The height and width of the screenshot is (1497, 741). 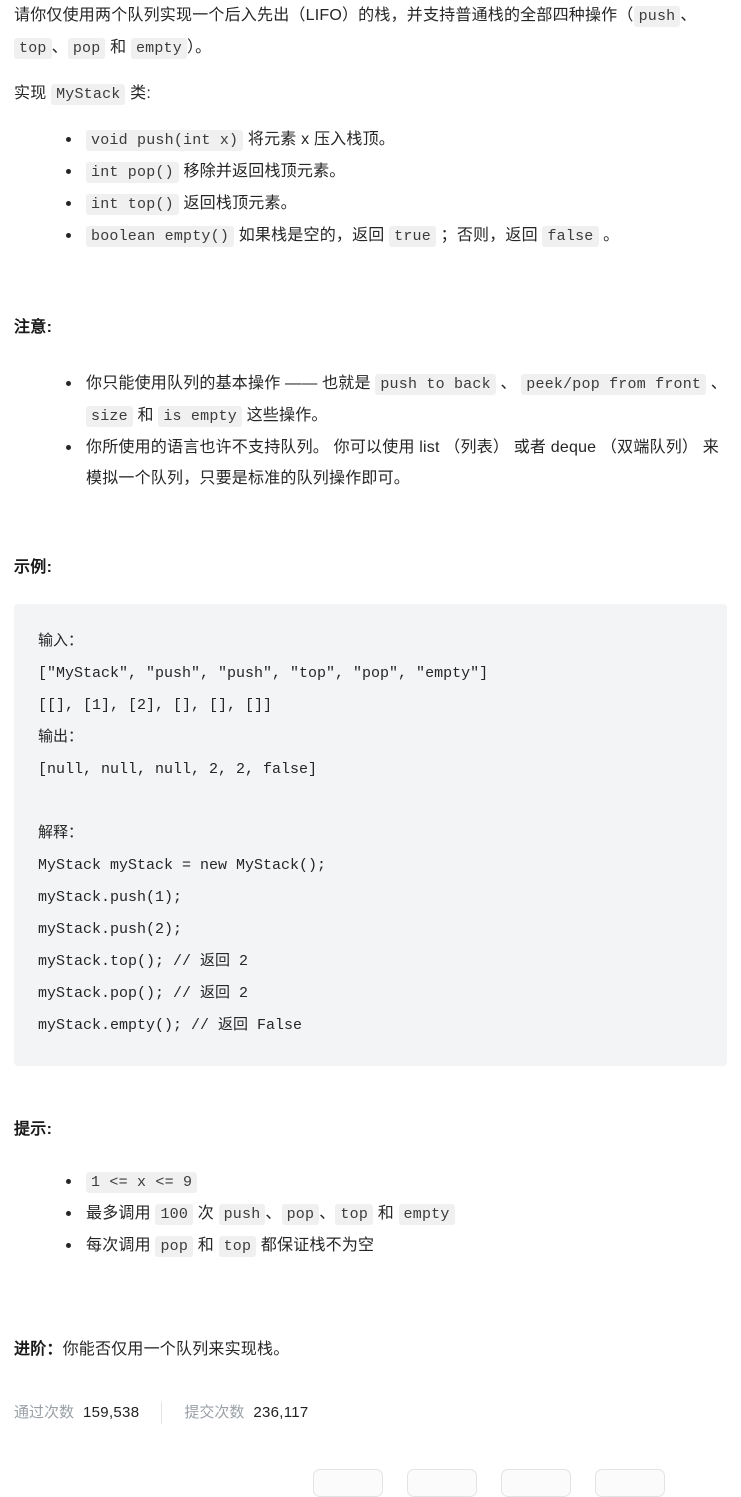 What do you see at coordinates (143, 961) in the screenshot?
I see `example-explain-line-4: myStack.top(); // 返回 2` at bounding box center [143, 961].